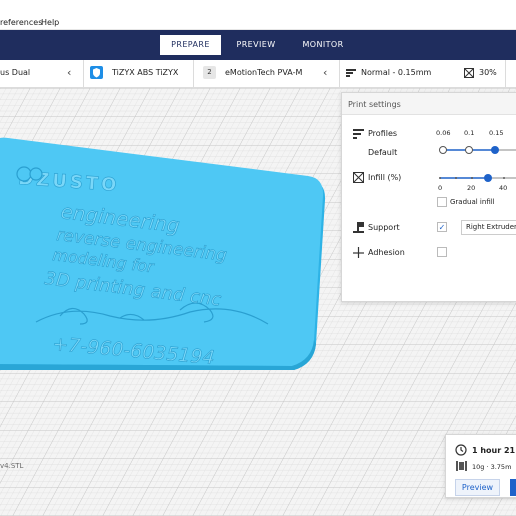 Image resolution: width=516 pixels, height=516 pixels. I want to click on menu-help: Help, so click(50, 22).